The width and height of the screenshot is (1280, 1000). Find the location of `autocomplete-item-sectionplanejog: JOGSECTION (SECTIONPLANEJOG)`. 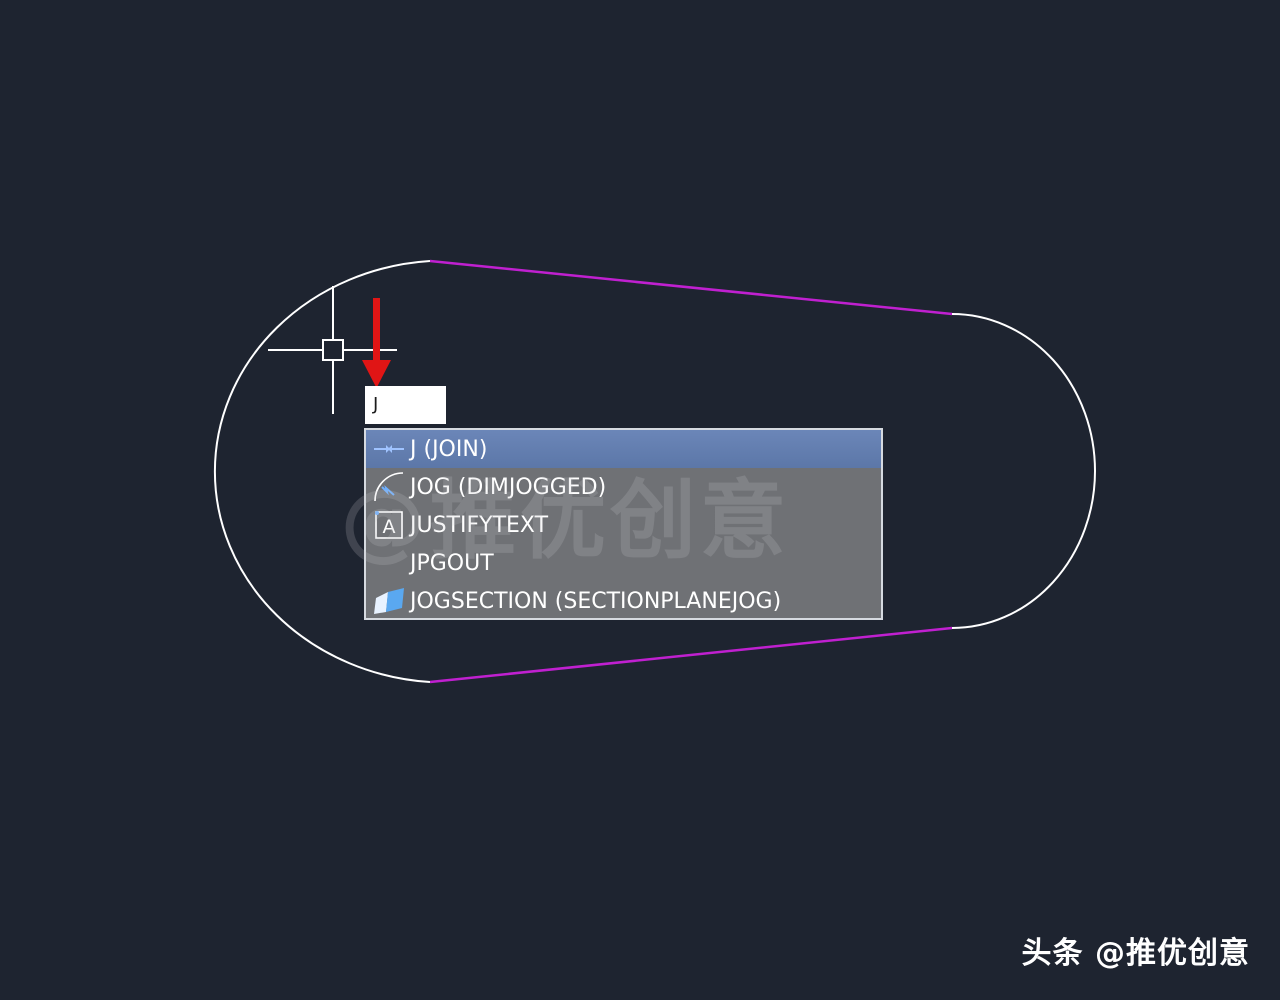

autocomplete-item-sectionplanejog: JOGSECTION (SECTIONPLANEJOG) is located at coordinates (623, 600).